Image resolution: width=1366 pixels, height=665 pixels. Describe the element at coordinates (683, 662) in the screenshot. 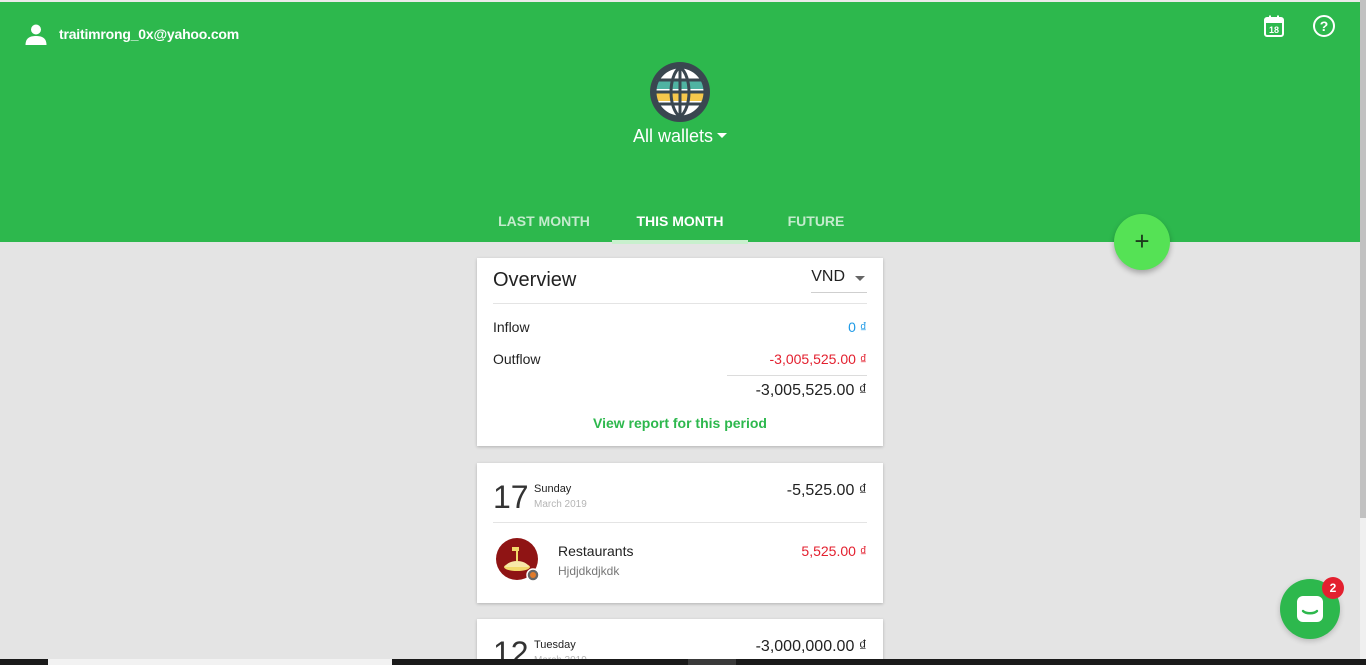

I see `taskbar` at that location.